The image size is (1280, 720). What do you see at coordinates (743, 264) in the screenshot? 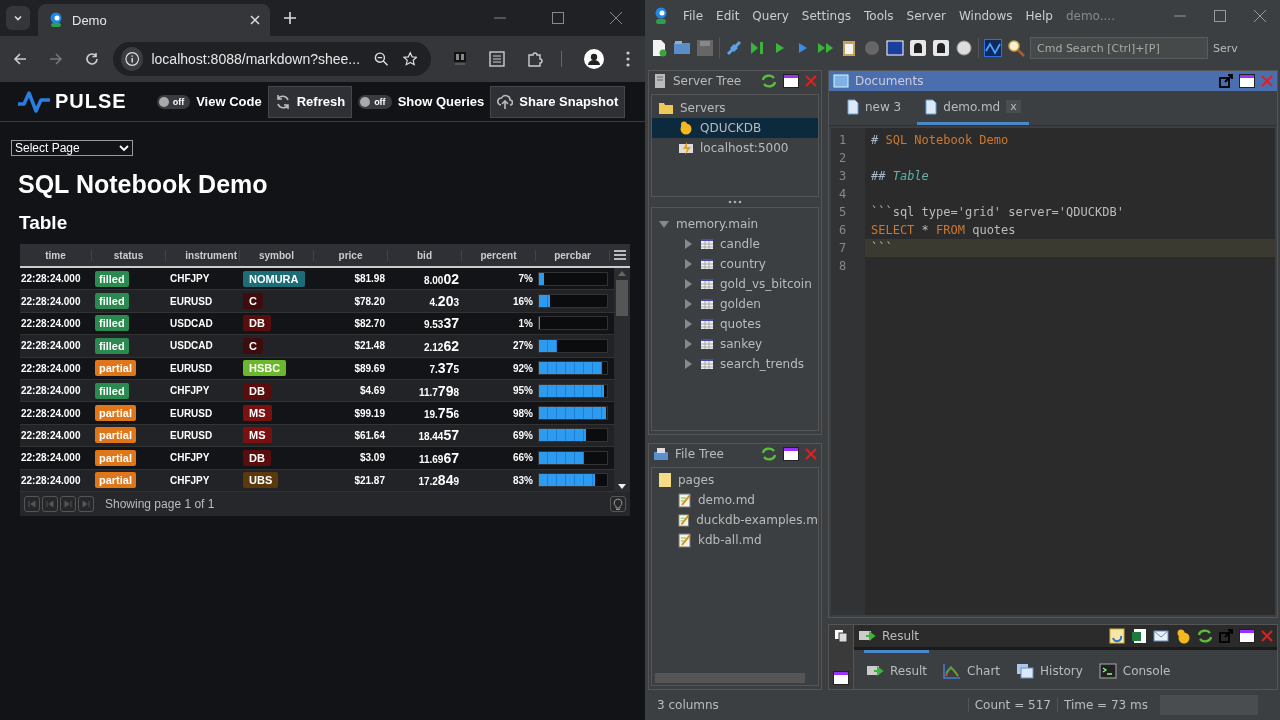
I see `tree-item: country` at bounding box center [743, 264].